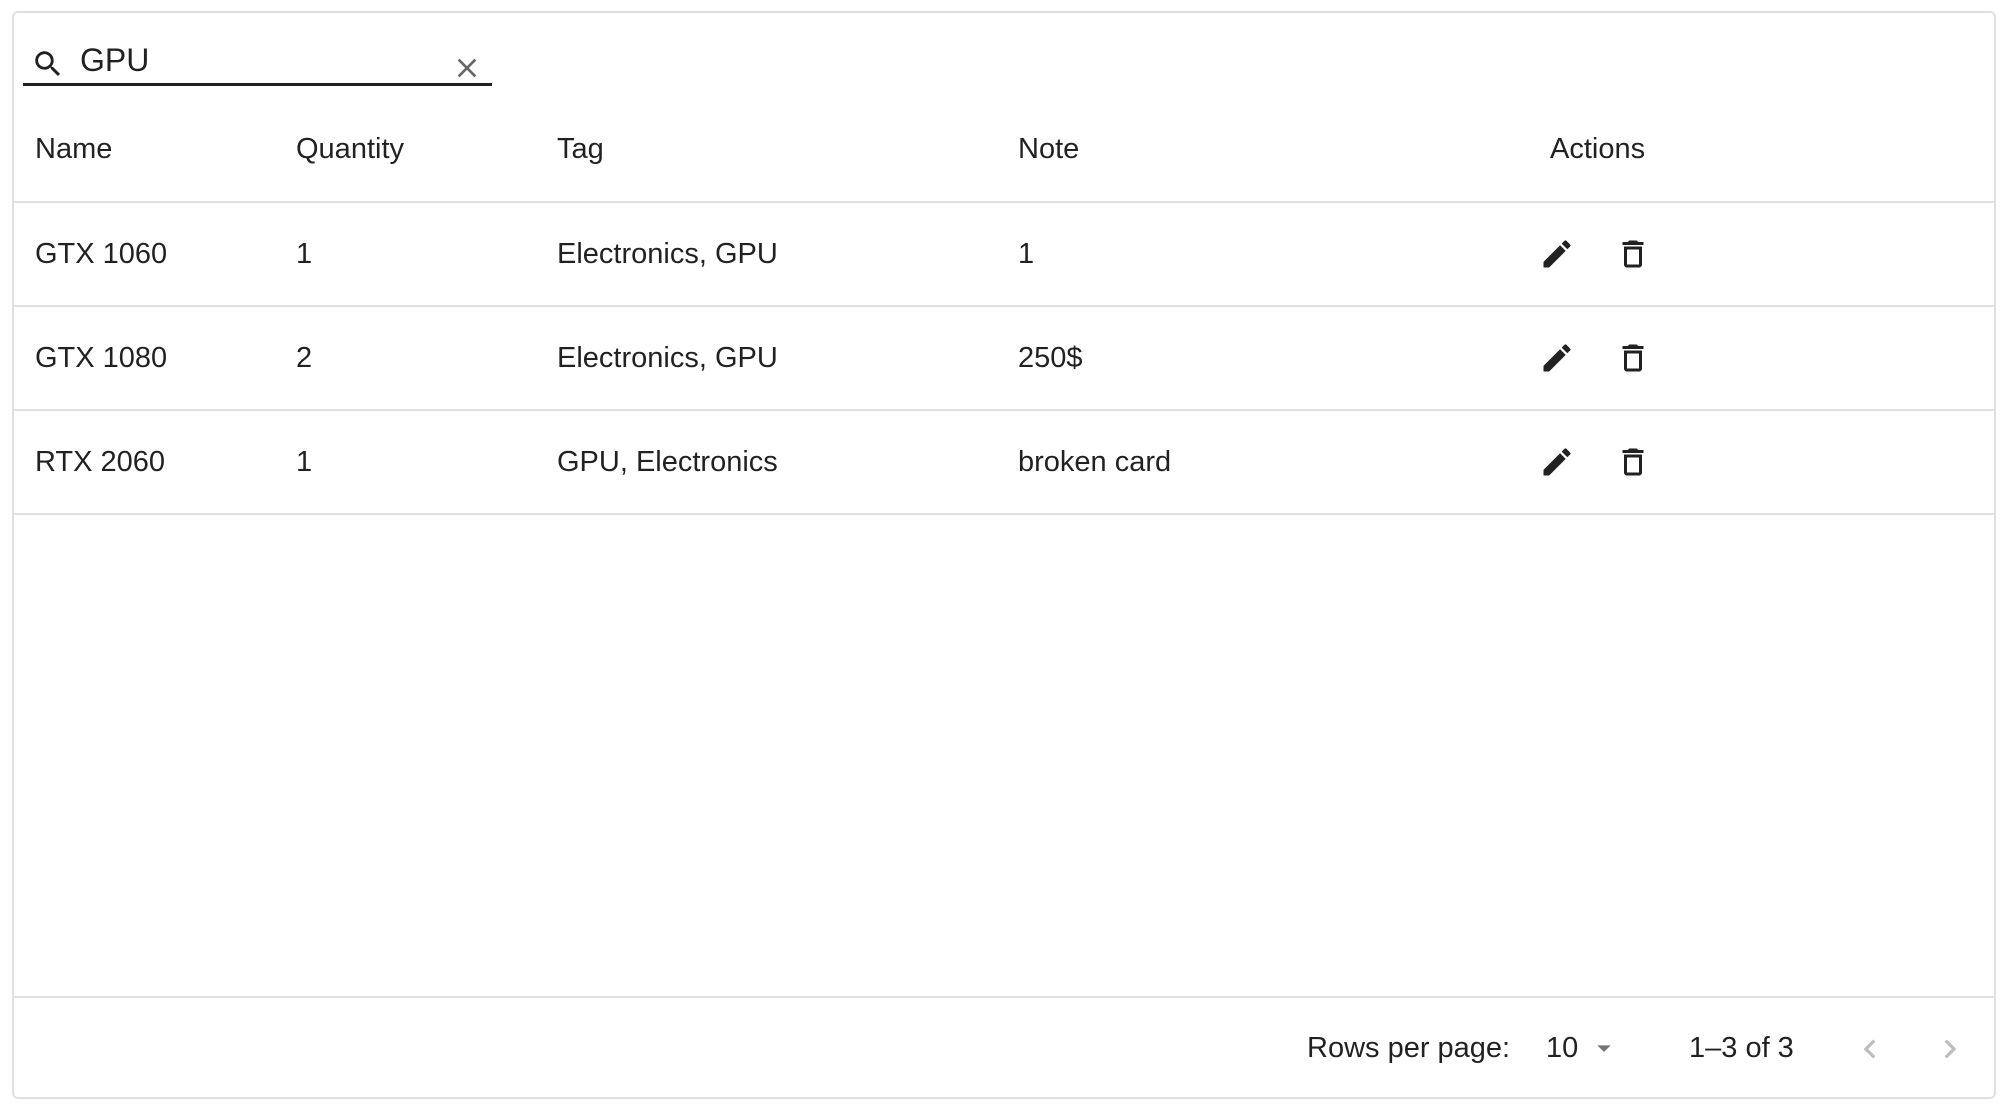 The height and width of the screenshot is (1116, 2008). I want to click on cell-quantity: 2, so click(304, 358).